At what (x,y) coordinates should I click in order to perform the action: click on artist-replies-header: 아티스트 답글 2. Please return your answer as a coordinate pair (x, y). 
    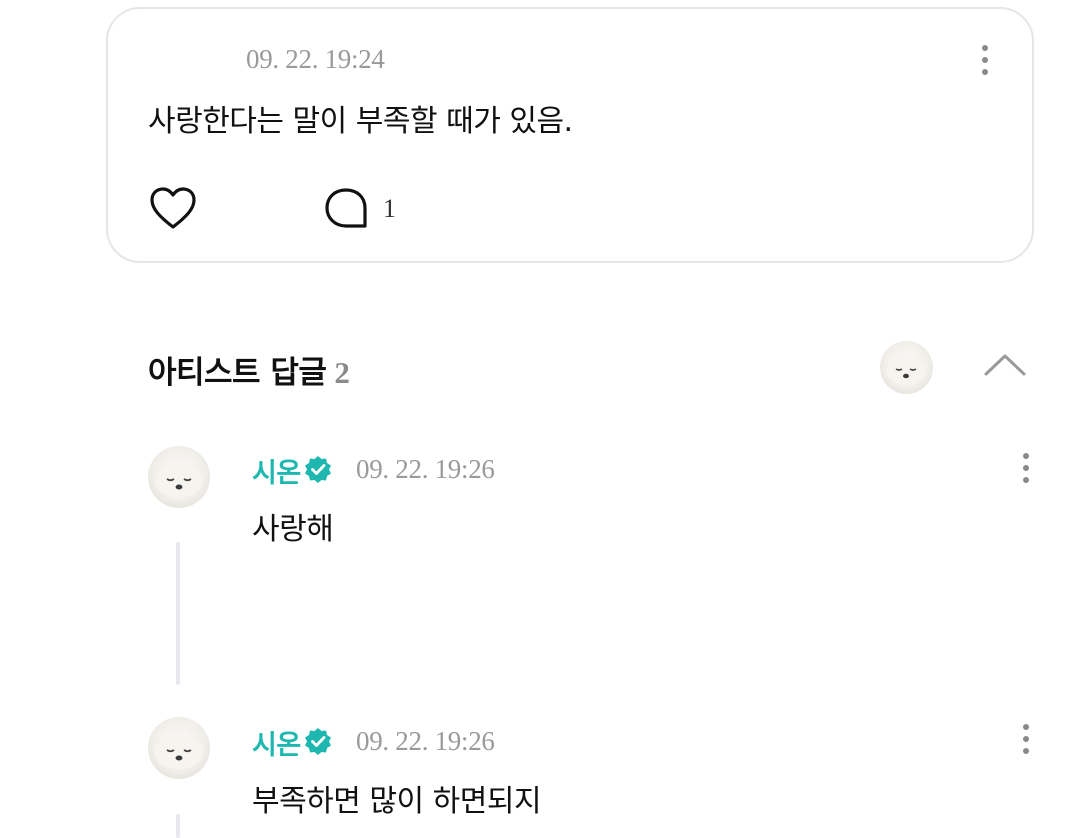
    Looking at the image, I should click on (249, 369).